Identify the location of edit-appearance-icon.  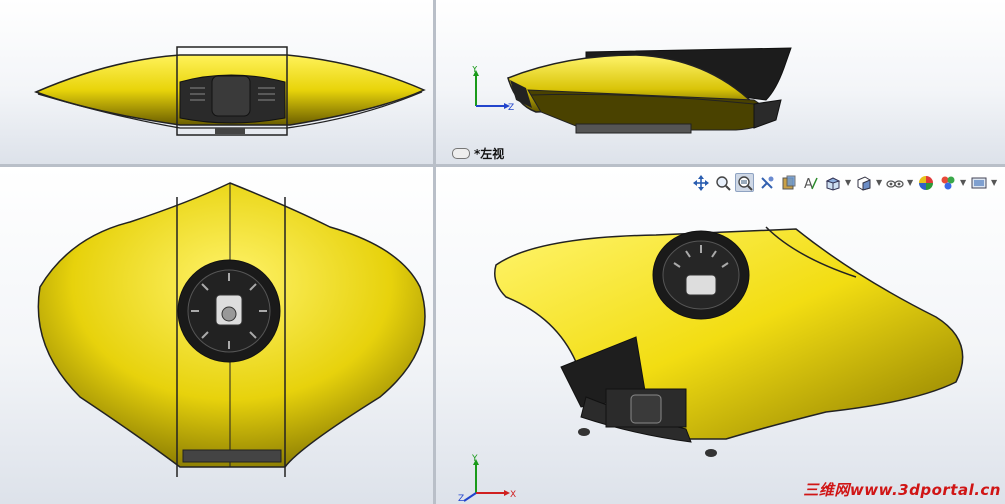
(925, 182).